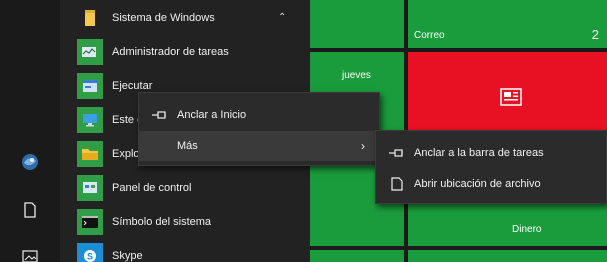 Image resolution: width=607 pixels, height=262 pixels. What do you see at coordinates (90, 120) in the screenshot?
I see `this-pc-icon` at bounding box center [90, 120].